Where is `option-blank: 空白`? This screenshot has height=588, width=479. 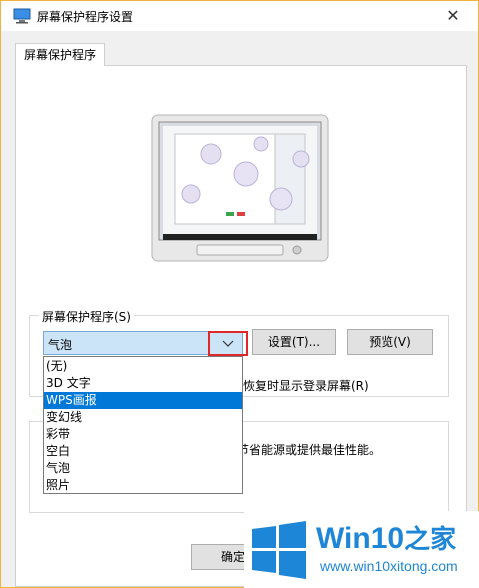
option-blank: 空白 is located at coordinates (143, 451).